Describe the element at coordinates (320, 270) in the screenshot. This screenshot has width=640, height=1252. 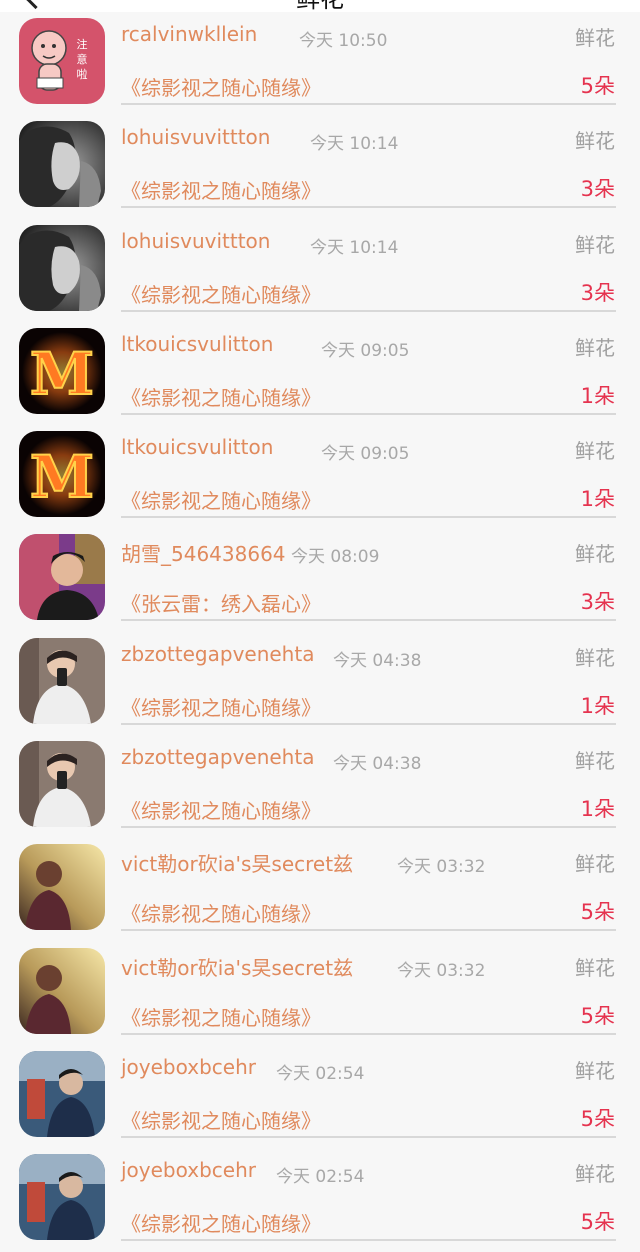
I see `list-item: lohuisvuvittton 今天 10:14 鲜花 《综影视之随心随缘》 3朵` at that location.